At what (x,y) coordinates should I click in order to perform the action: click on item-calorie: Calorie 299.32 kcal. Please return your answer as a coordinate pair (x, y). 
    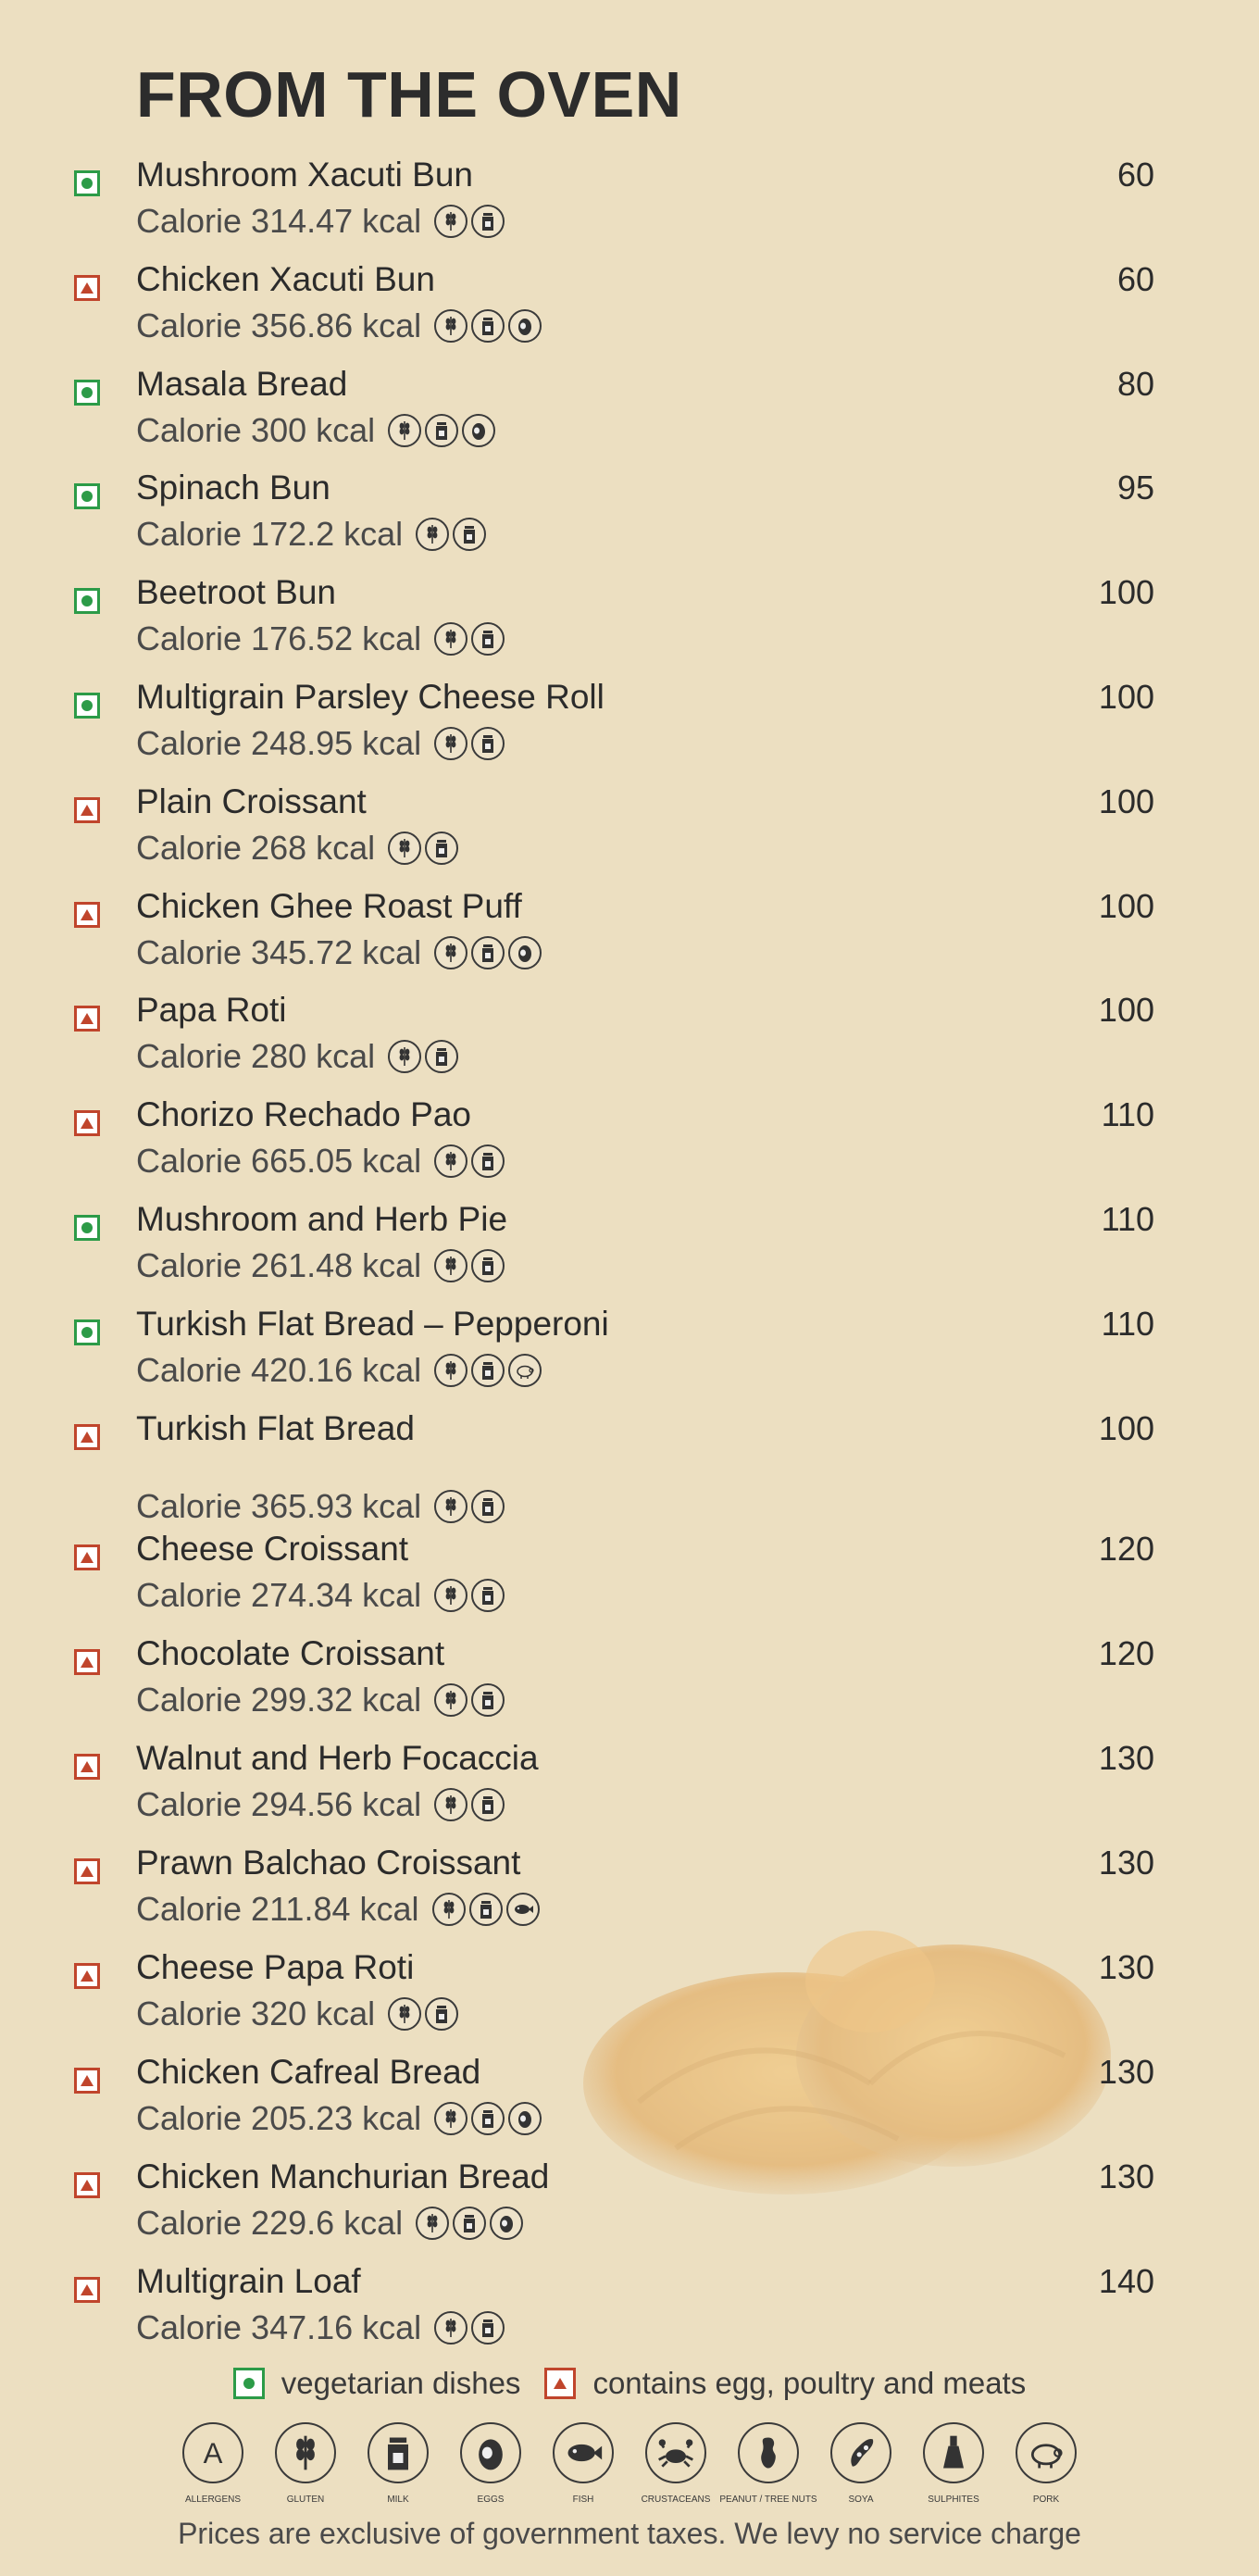
    Looking at the image, I should click on (279, 1700).